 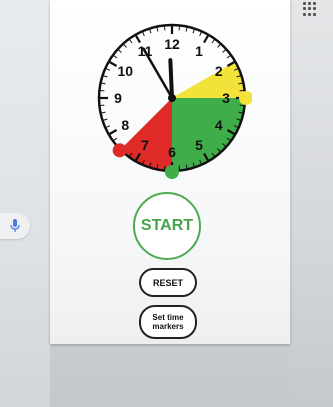 I want to click on microphone-icon, so click(x=15, y=226).